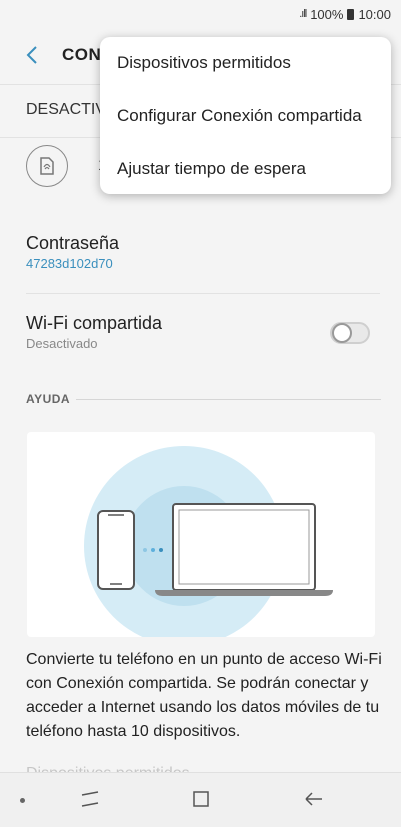 The width and height of the screenshot is (401, 827). Describe the element at coordinates (66, 109) in the screenshot. I see `master-toggle-label: DESACTIV` at that location.